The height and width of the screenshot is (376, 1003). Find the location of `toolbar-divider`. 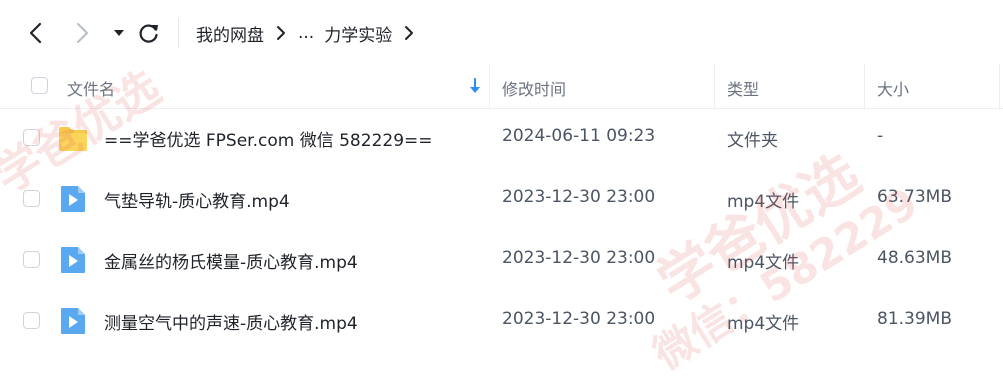

toolbar-divider is located at coordinates (178, 33).